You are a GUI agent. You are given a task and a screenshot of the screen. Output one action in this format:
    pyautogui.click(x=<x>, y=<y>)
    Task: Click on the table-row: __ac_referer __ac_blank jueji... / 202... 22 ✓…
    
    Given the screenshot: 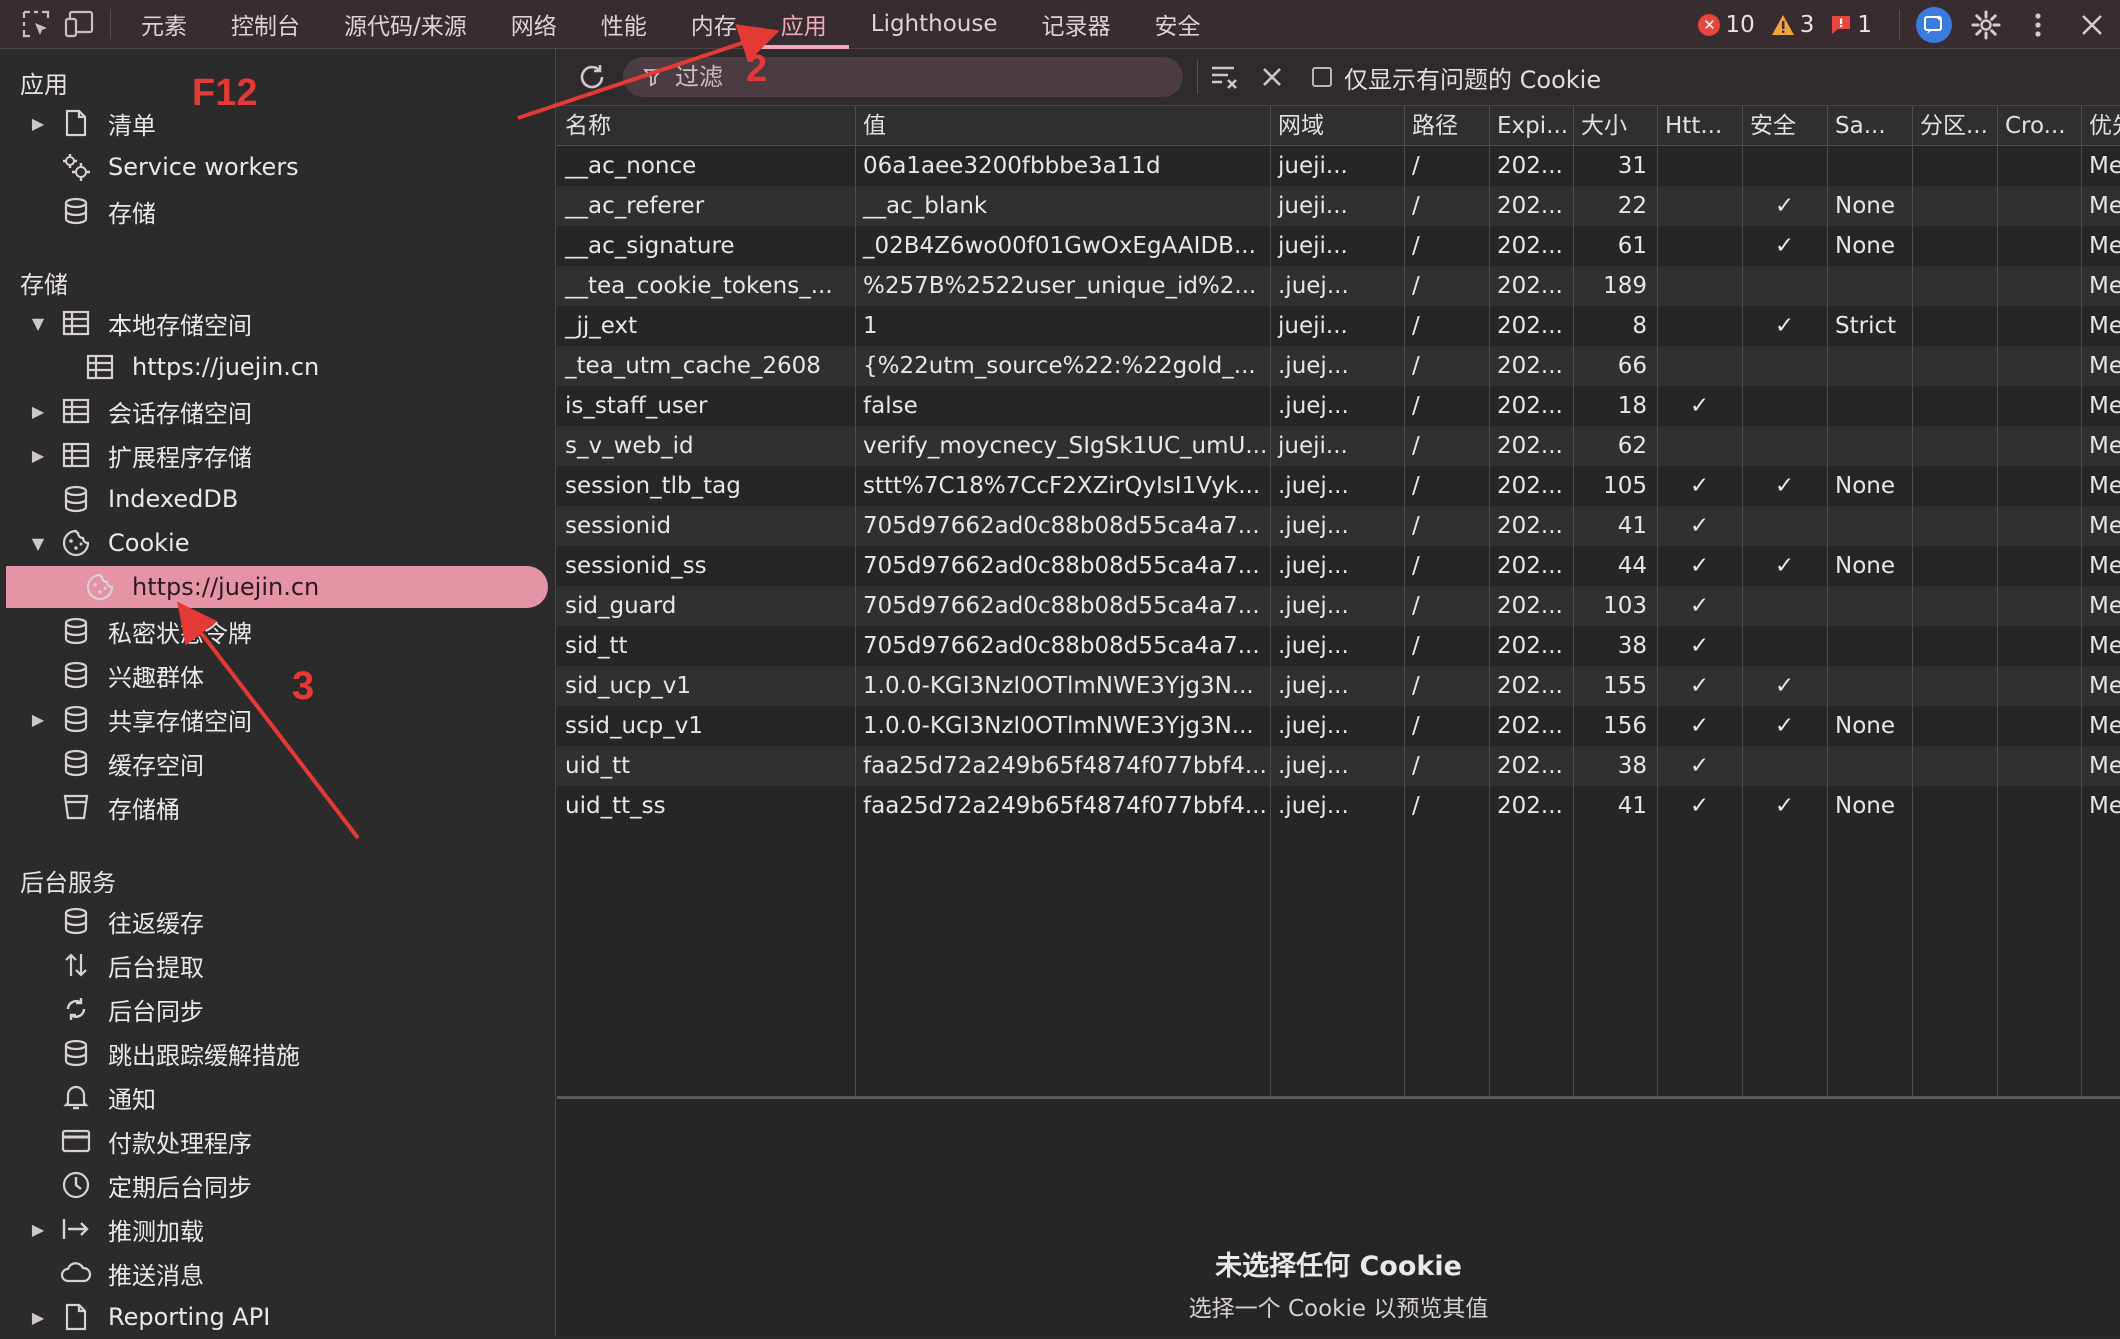 What is the action you would take?
    pyautogui.click(x=1338, y=206)
    